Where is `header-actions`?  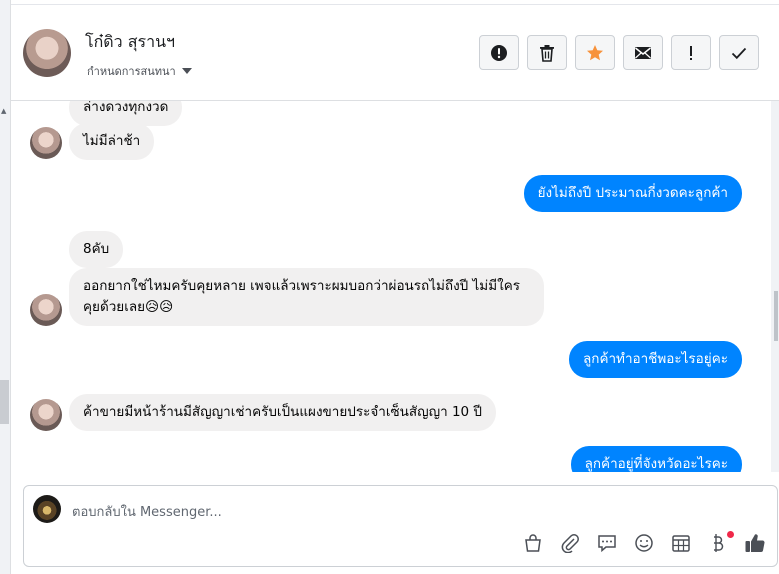
header-actions is located at coordinates (619, 52).